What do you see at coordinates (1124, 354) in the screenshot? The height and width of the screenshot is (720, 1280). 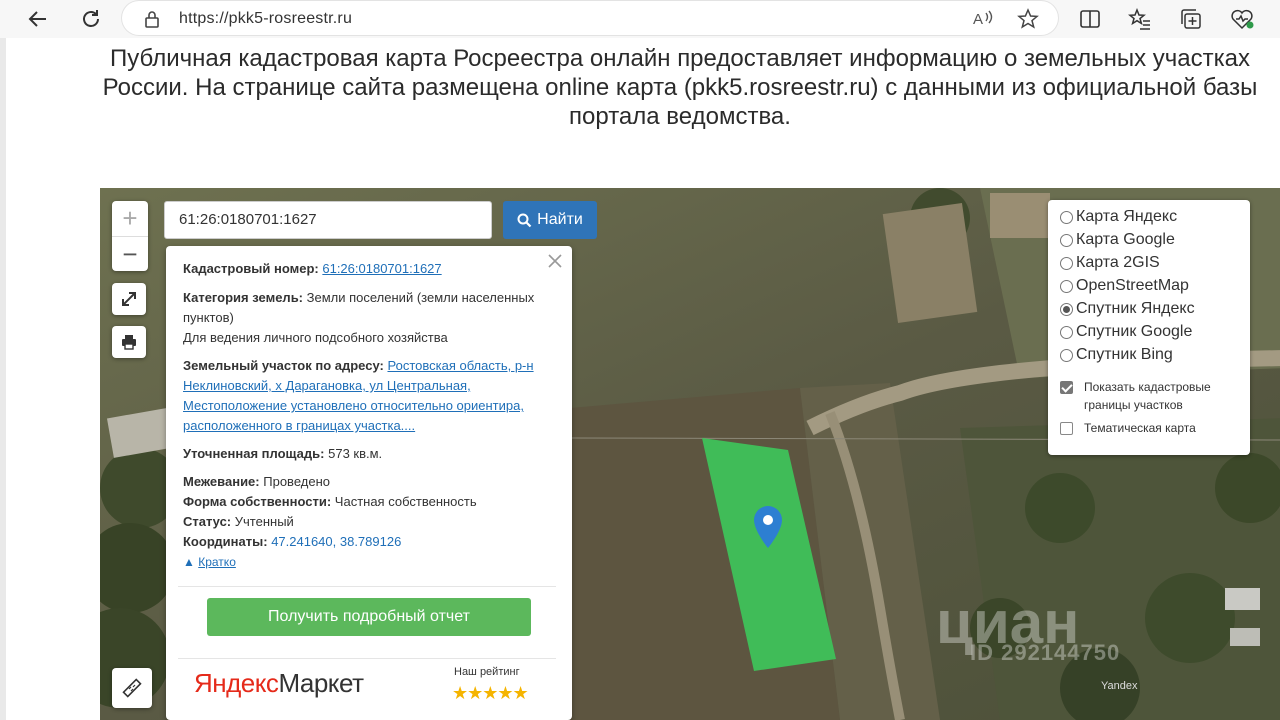 I see `layer-label: Спутник Bing` at bounding box center [1124, 354].